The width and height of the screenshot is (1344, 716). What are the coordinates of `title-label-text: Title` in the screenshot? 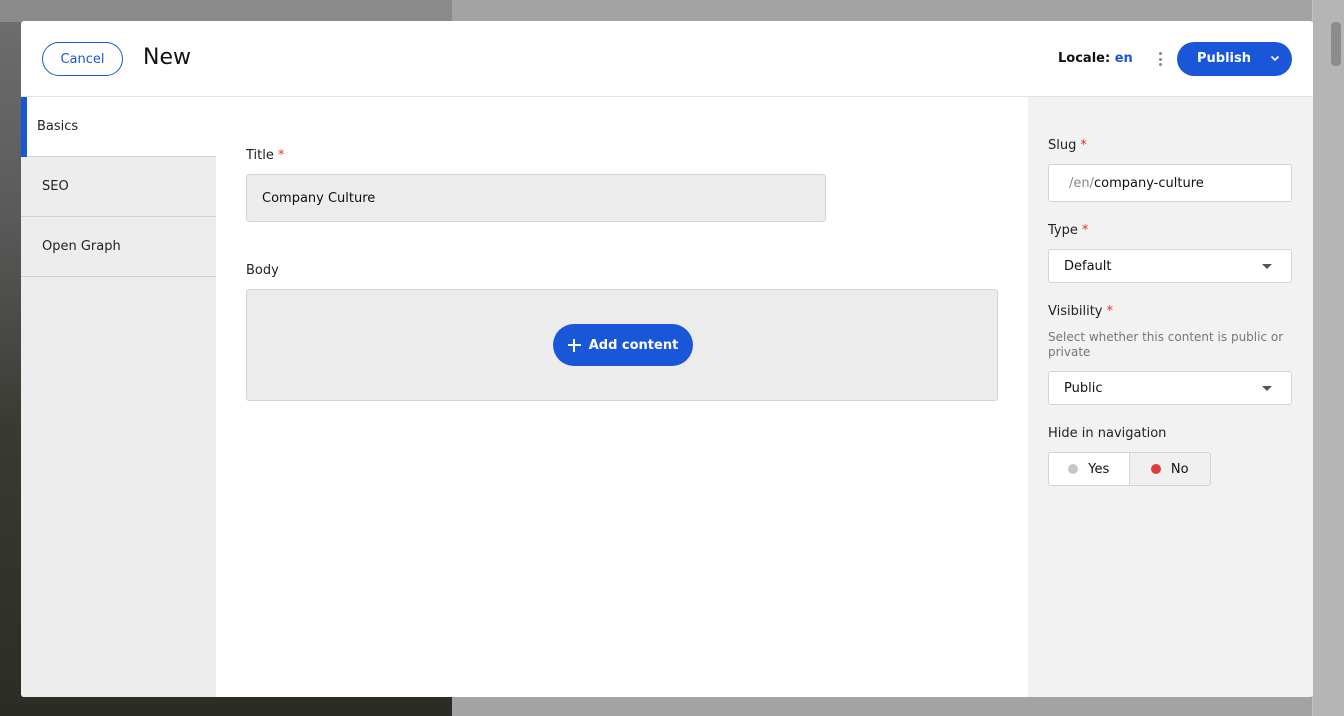 It's located at (260, 155).